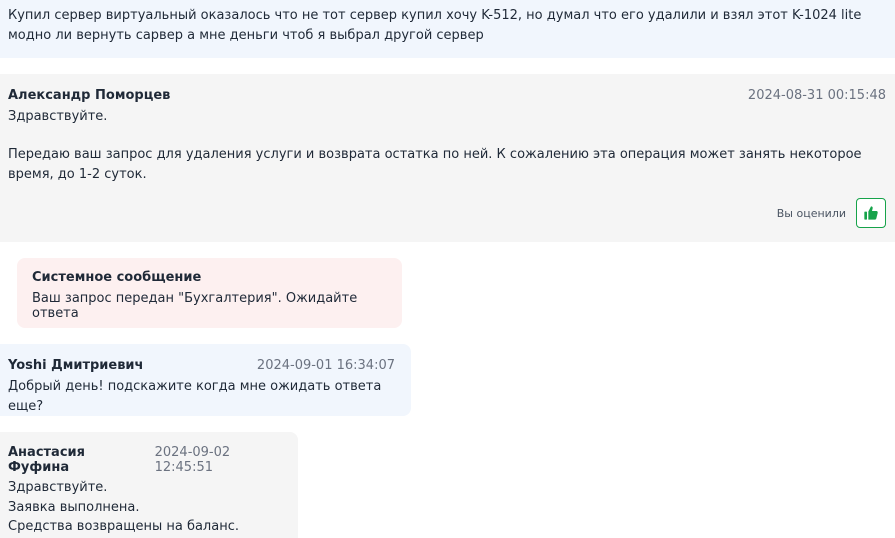  I want to click on message-author: Александр Поморцев, so click(89, 95).